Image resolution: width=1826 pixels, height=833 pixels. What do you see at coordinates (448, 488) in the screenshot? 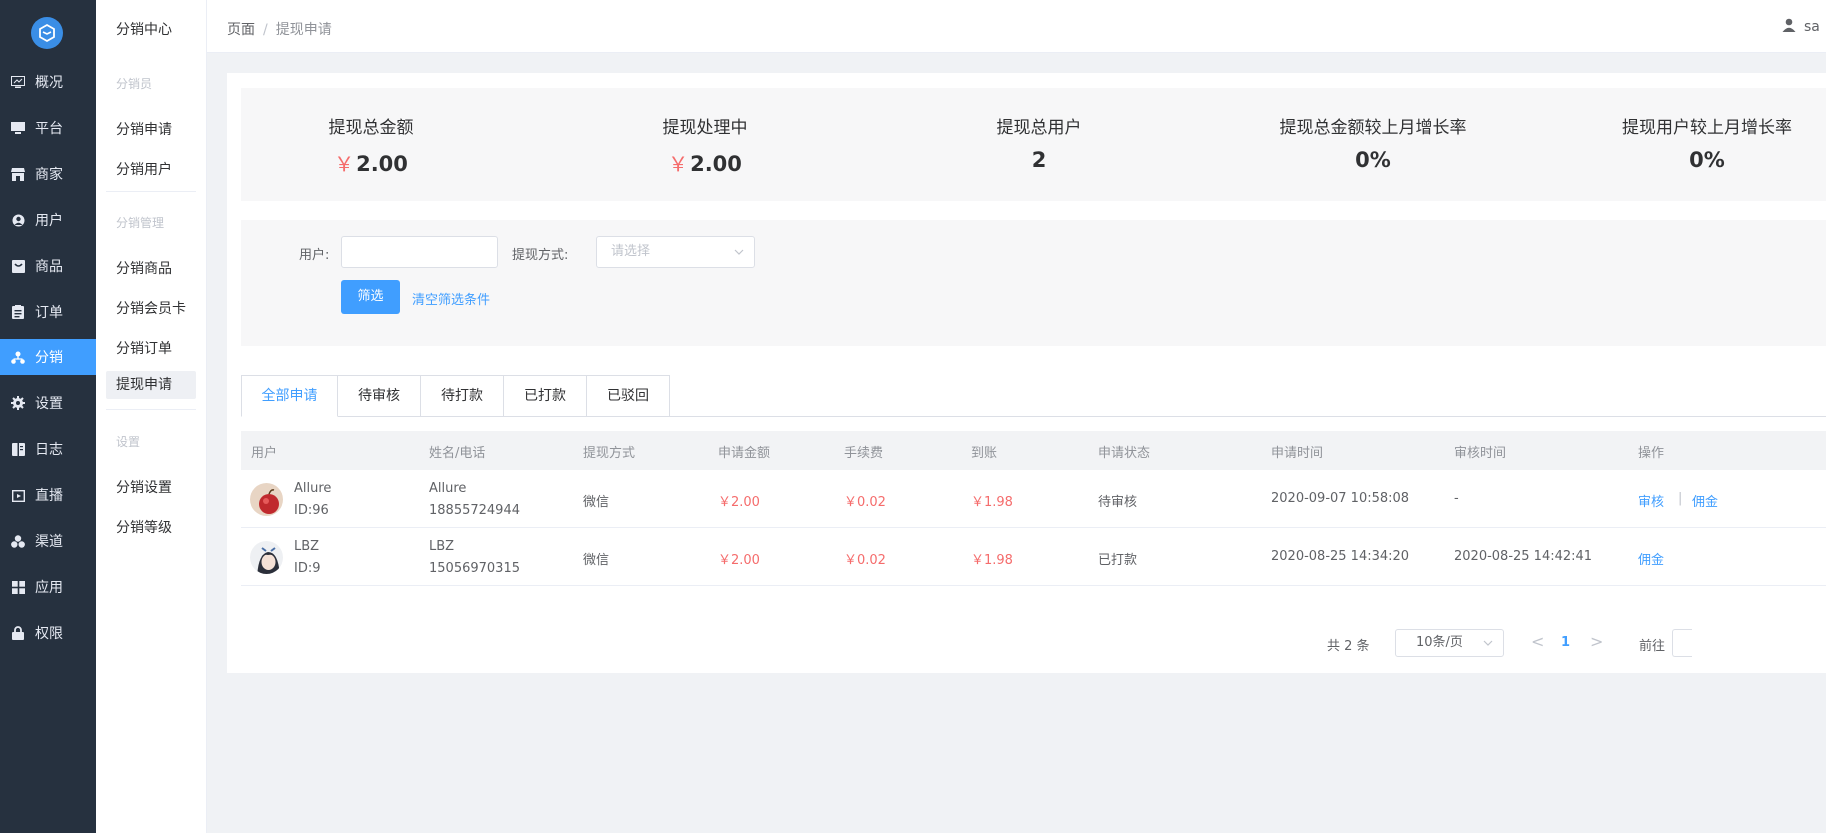
I see `real-name: Allure` at bounding box center [448, 488].